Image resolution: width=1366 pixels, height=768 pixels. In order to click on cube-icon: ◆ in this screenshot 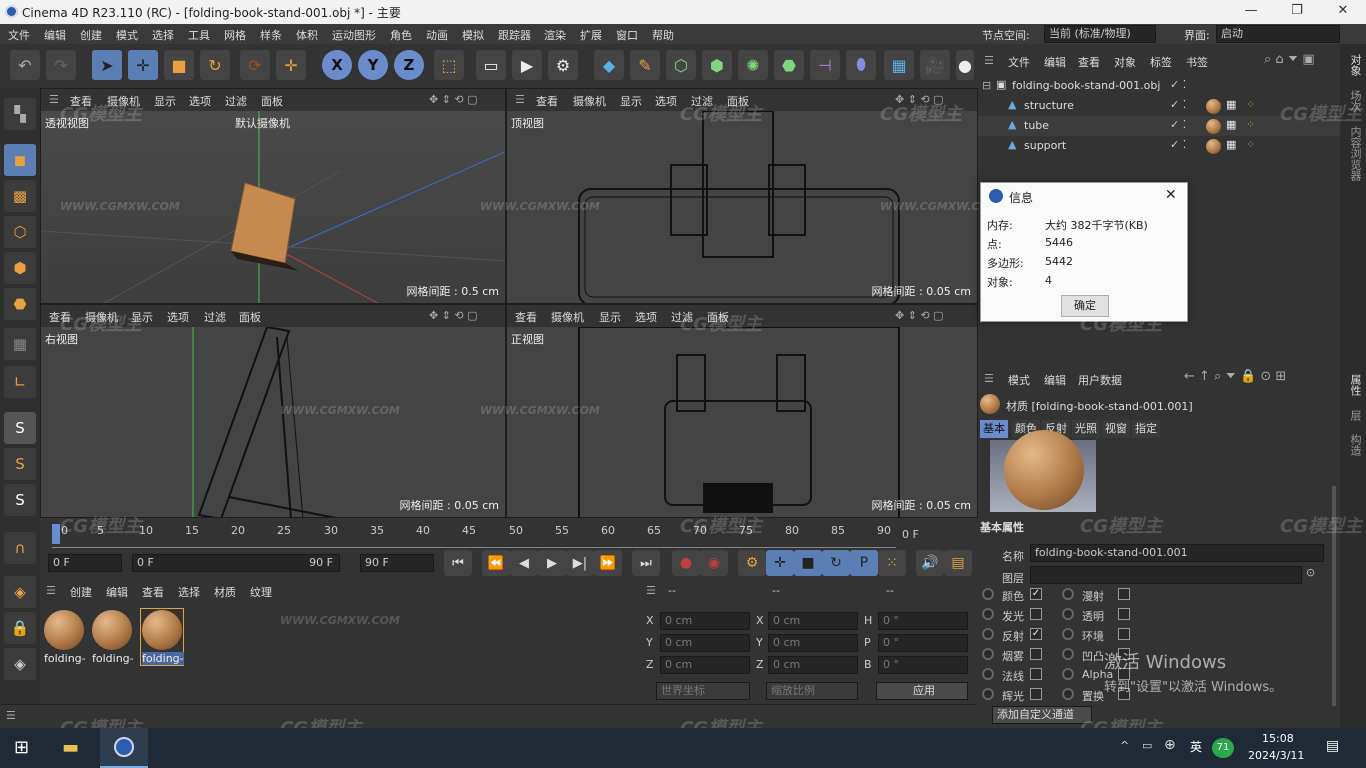, I will do `click(609, 65)`.